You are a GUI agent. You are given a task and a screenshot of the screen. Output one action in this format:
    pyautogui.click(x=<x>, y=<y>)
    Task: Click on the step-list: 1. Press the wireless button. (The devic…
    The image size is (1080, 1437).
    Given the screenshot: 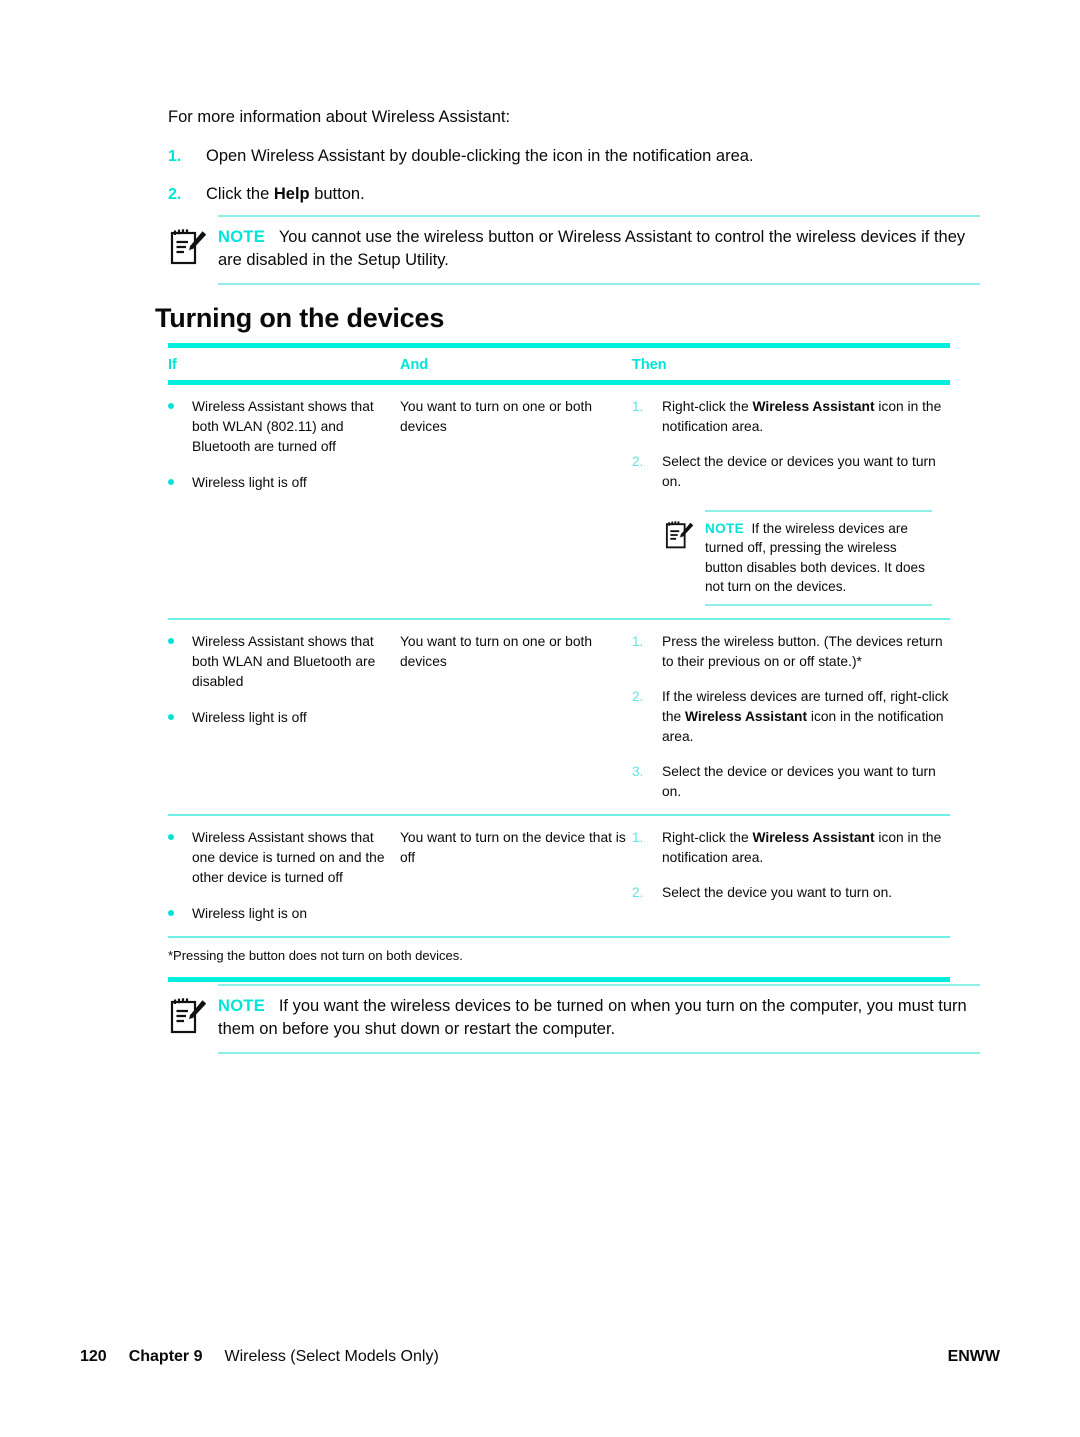 What is the action you would take?
    pyautogui.click(x=791, y=717)
    